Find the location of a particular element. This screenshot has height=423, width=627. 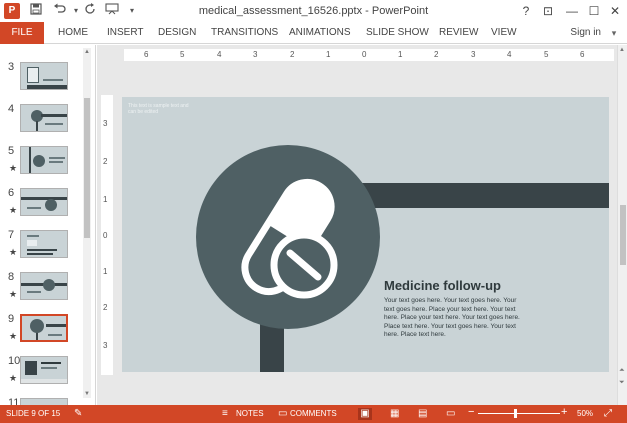

comments-icon: ▭ is located at coordinates (282, 414).